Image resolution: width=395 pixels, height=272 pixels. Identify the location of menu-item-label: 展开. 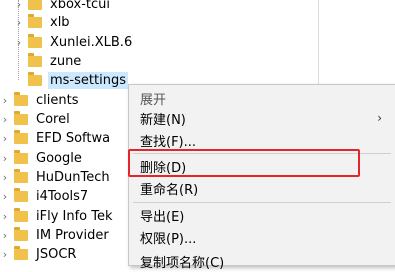
(153, 100).